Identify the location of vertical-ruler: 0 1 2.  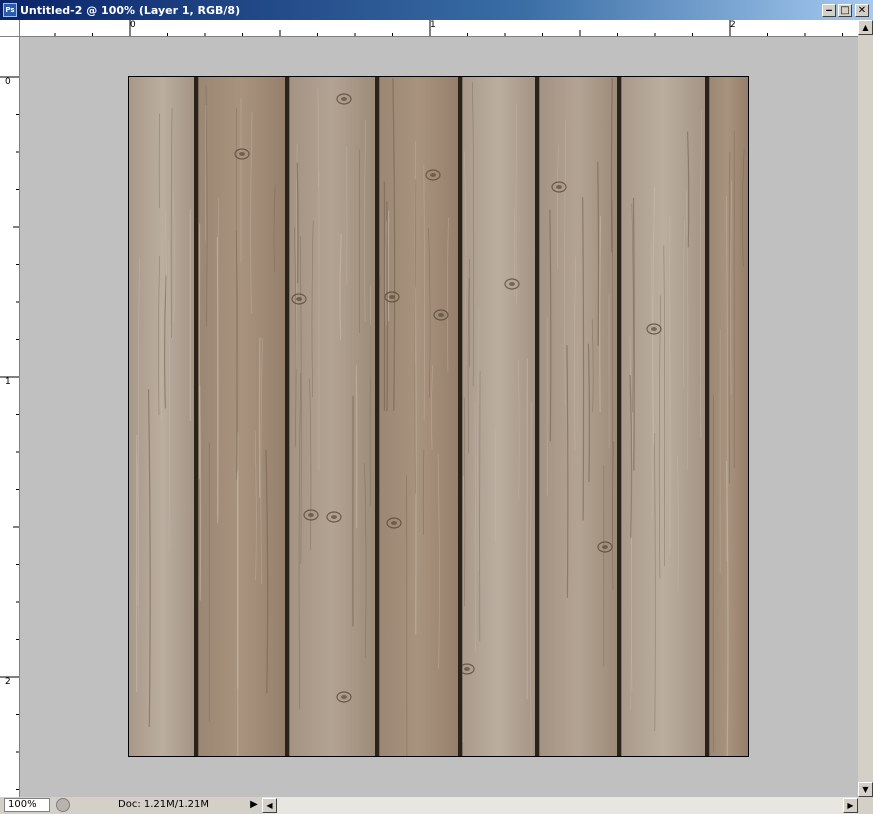
(10, 417).